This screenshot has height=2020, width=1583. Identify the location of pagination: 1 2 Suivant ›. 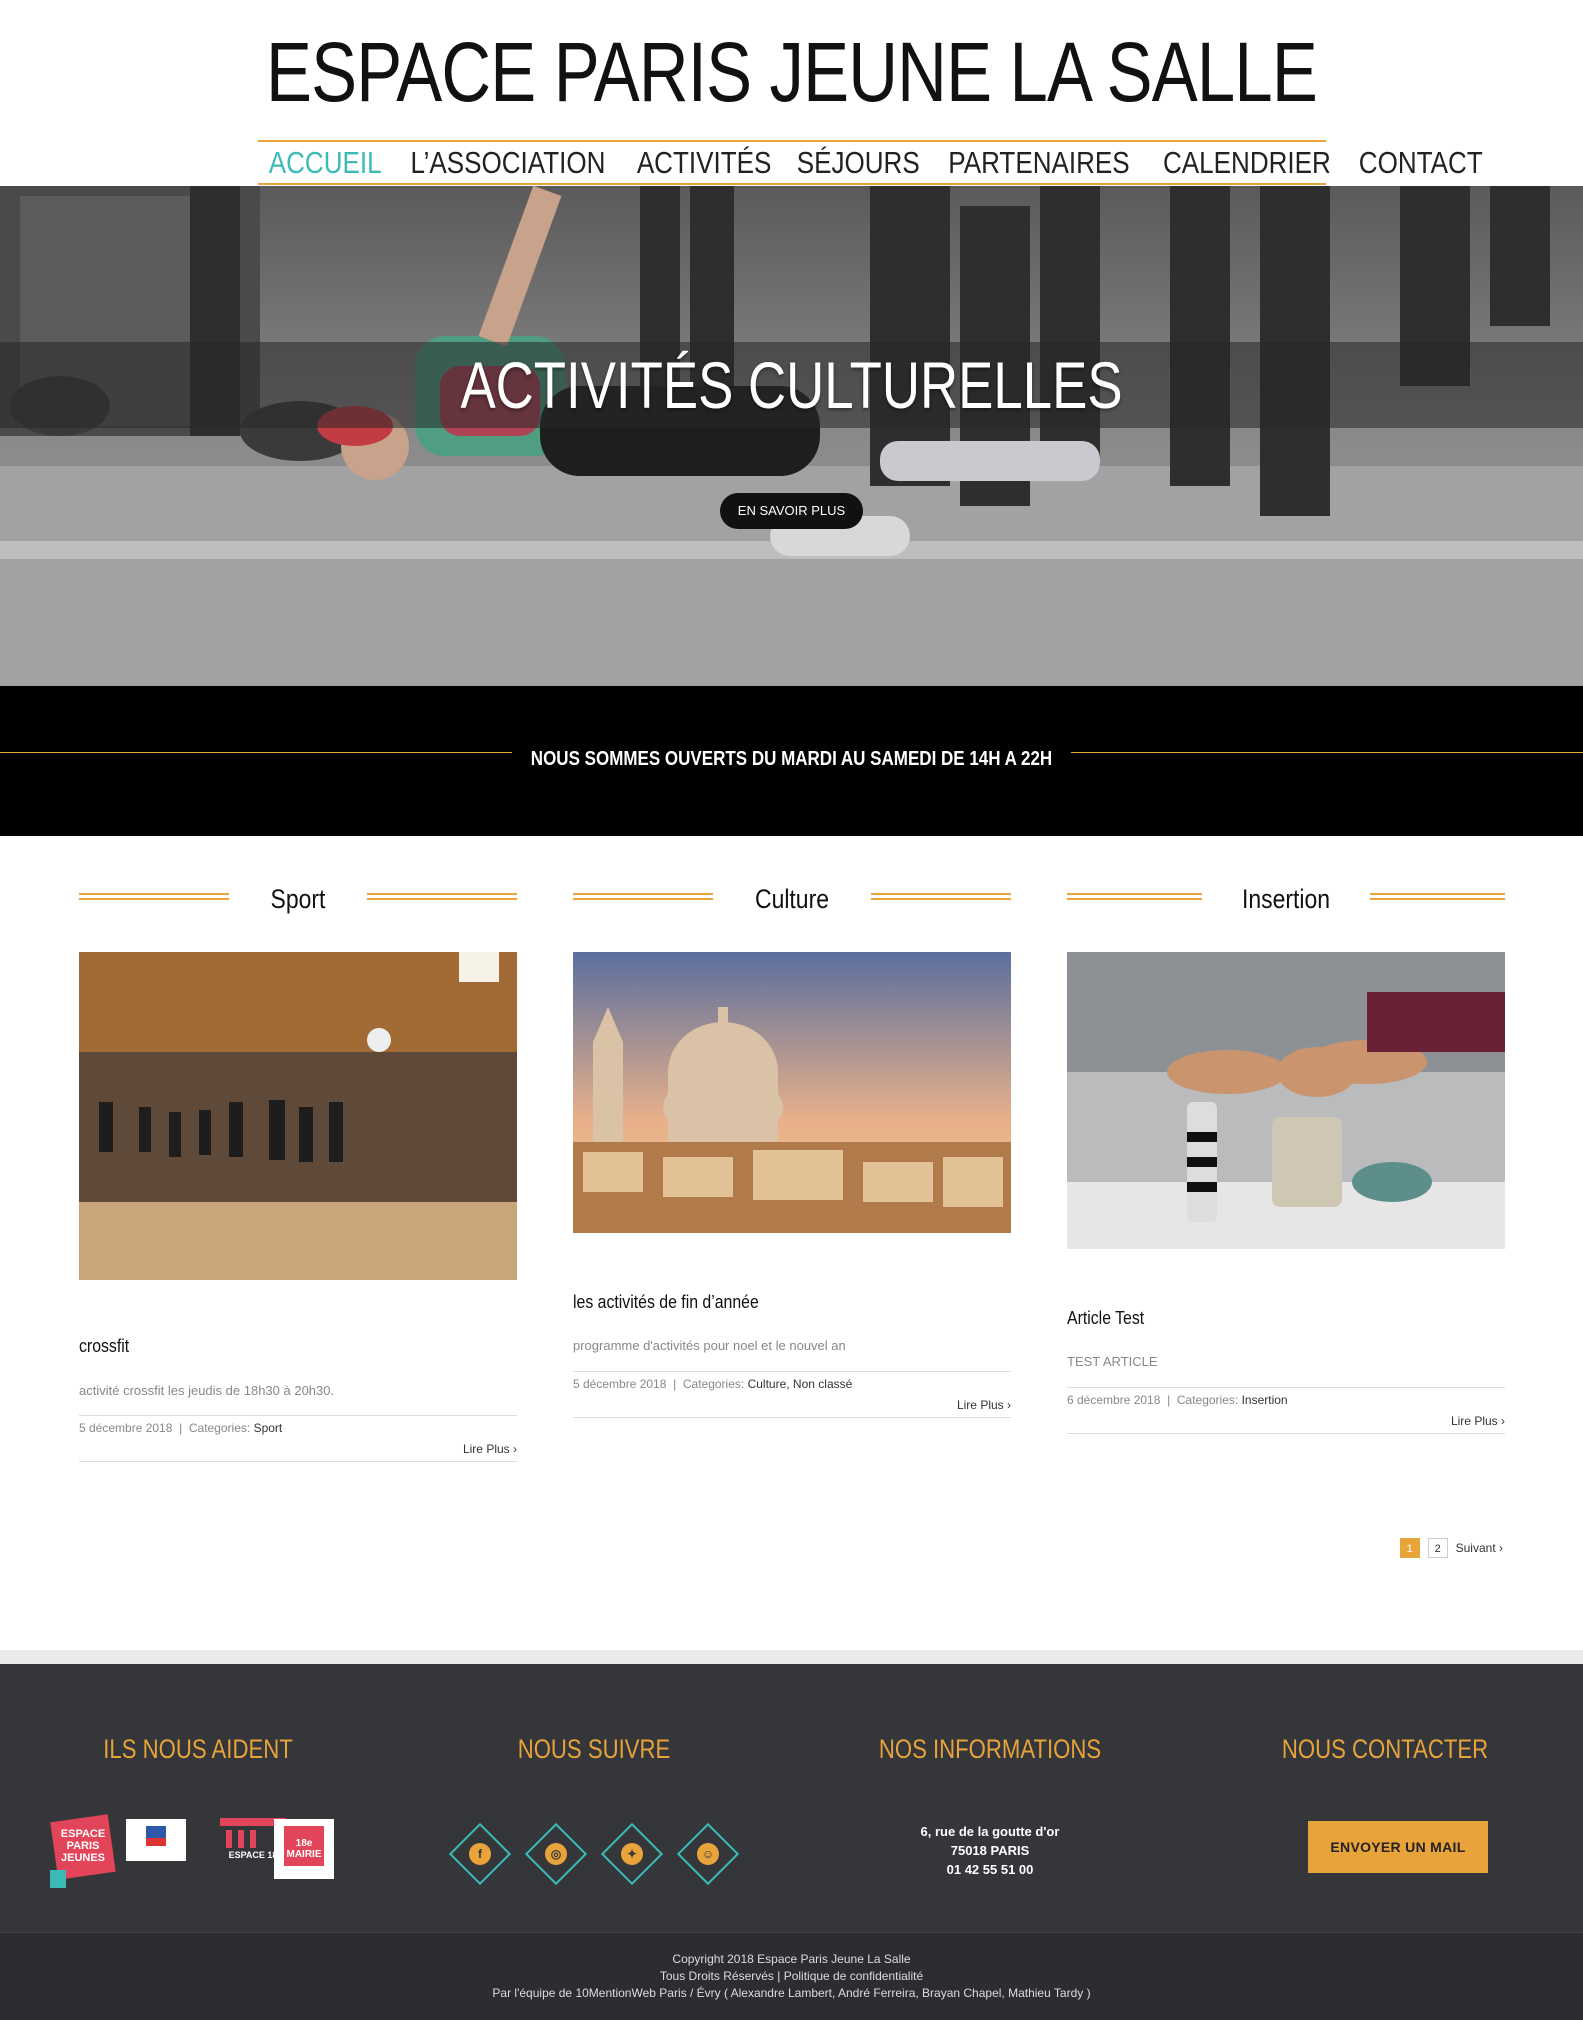
(1451, 1548).